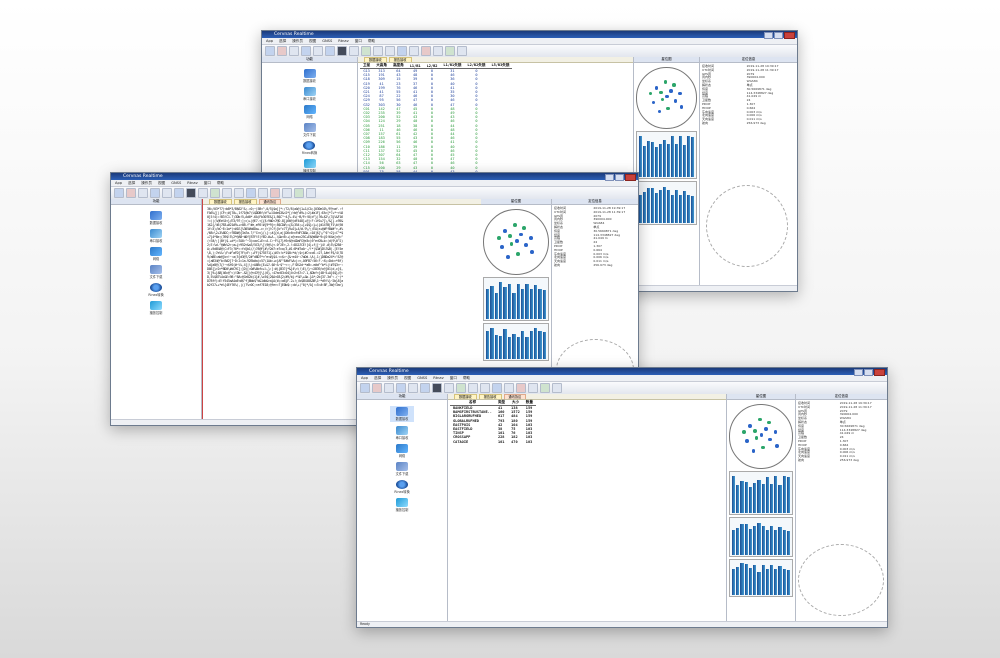 The image size is (1000, 658). I want to click on table-row: CATAOIE 101 470 103, so click(493, 442).